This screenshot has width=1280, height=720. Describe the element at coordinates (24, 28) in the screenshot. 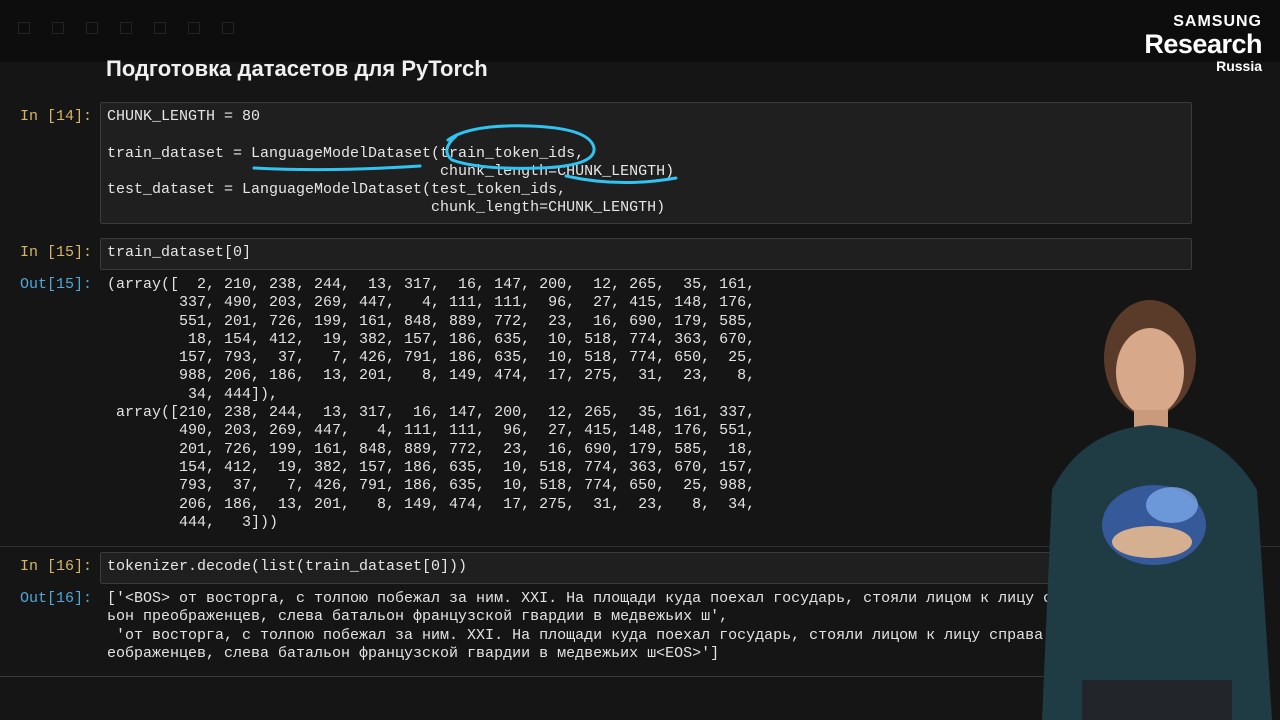

I see `save-icon` at that location.